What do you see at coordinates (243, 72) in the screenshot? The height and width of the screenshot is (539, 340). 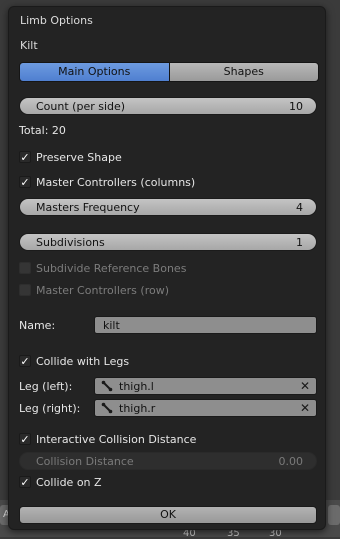 I see `tab-shapes: Shapes` at bounding box center [243, 72].